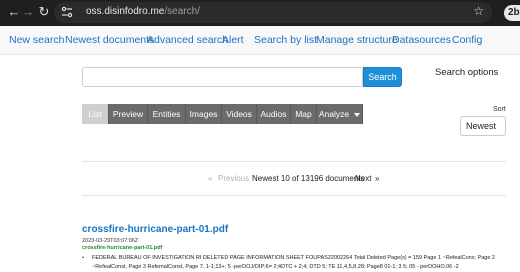  I want to click on profile-avatar: 2b, so click(512, 13).